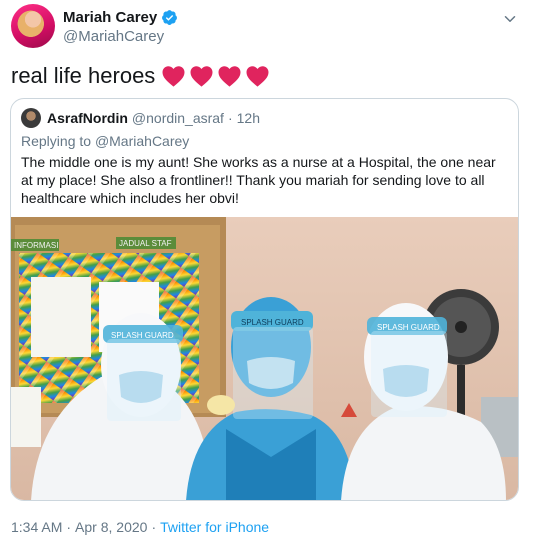 This screenshot has width=533, height=546. Describe the element at coordinates (110, 17) in the screenshot. I see `author-name: Mariah Carey` at that location.